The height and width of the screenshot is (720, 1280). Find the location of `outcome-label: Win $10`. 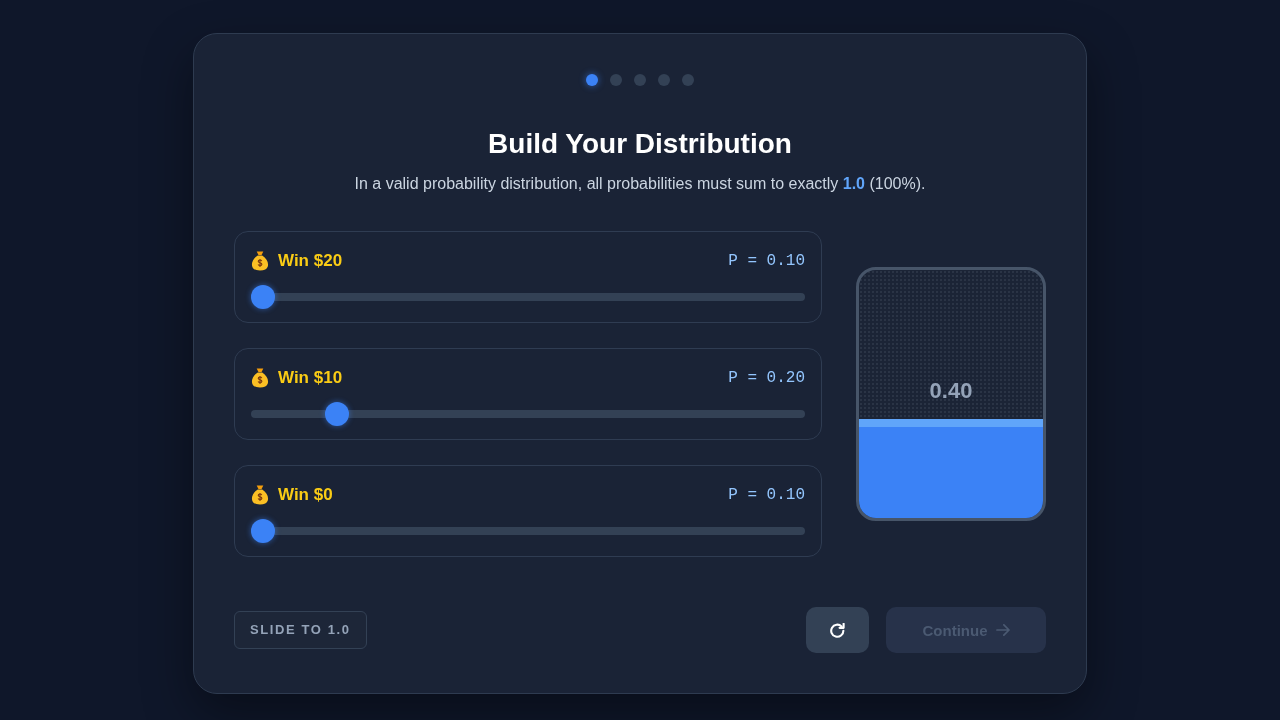

outcome-label: Win $10 is located at coordinates (310, 378).